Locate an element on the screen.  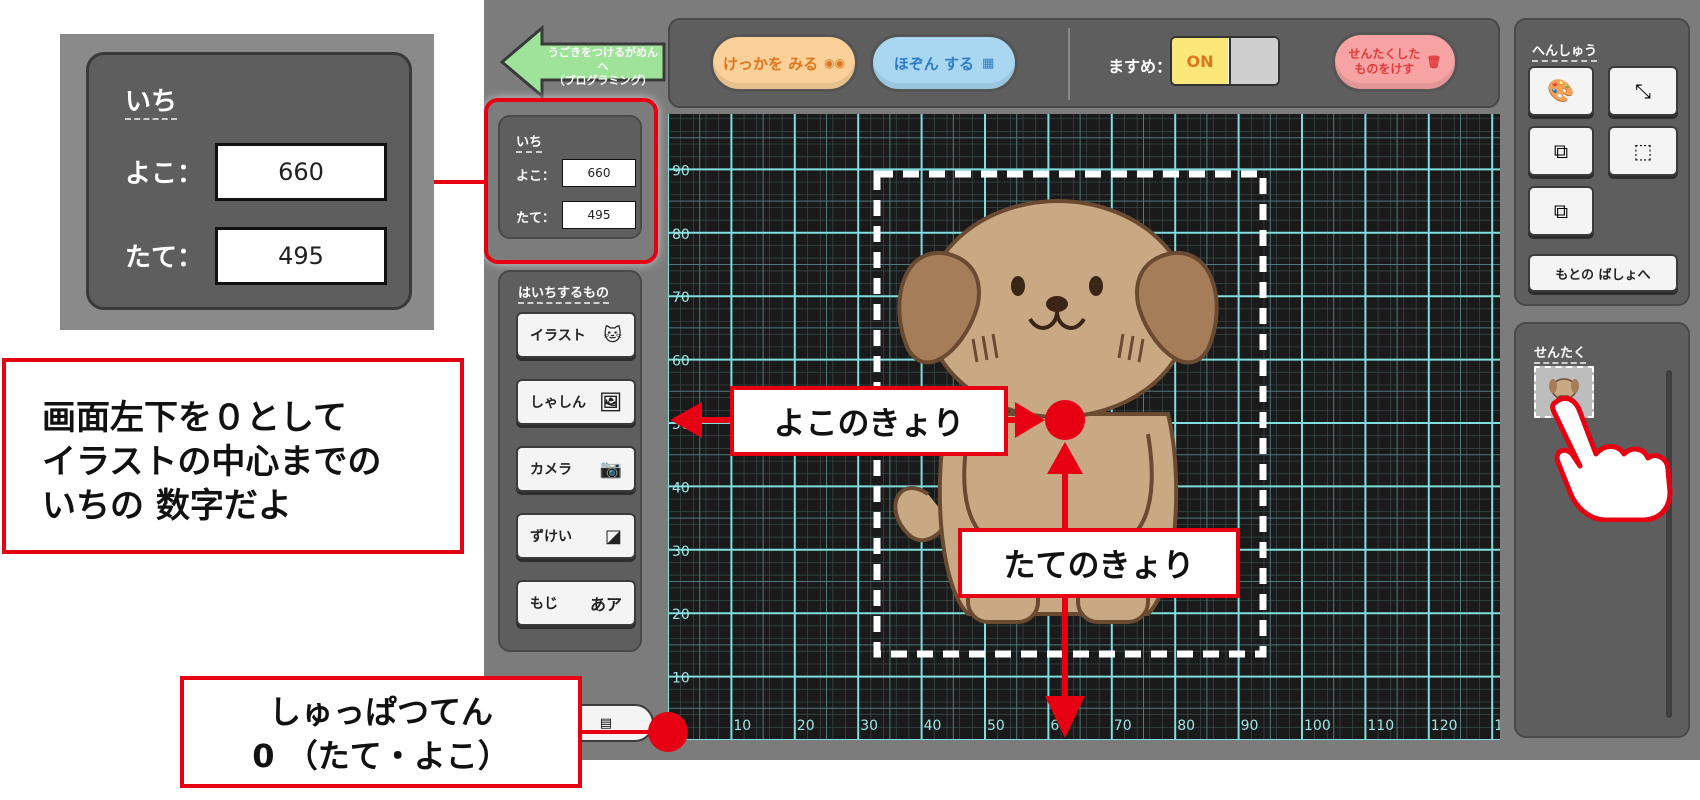
center-dot is located at coordinates (1065, 420).